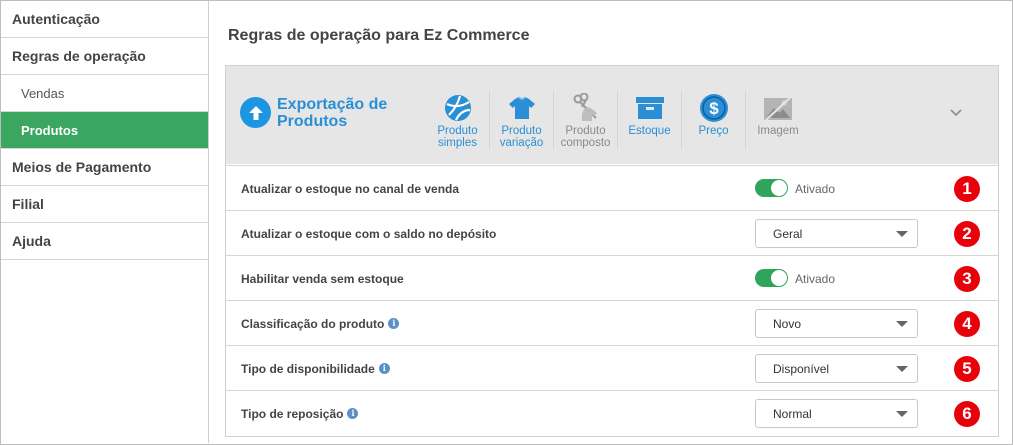  Describe the element at coordinates (350, 188) in the screenshot. I see `setting-label: Atualizar o estoque no canal de venda` at that location.